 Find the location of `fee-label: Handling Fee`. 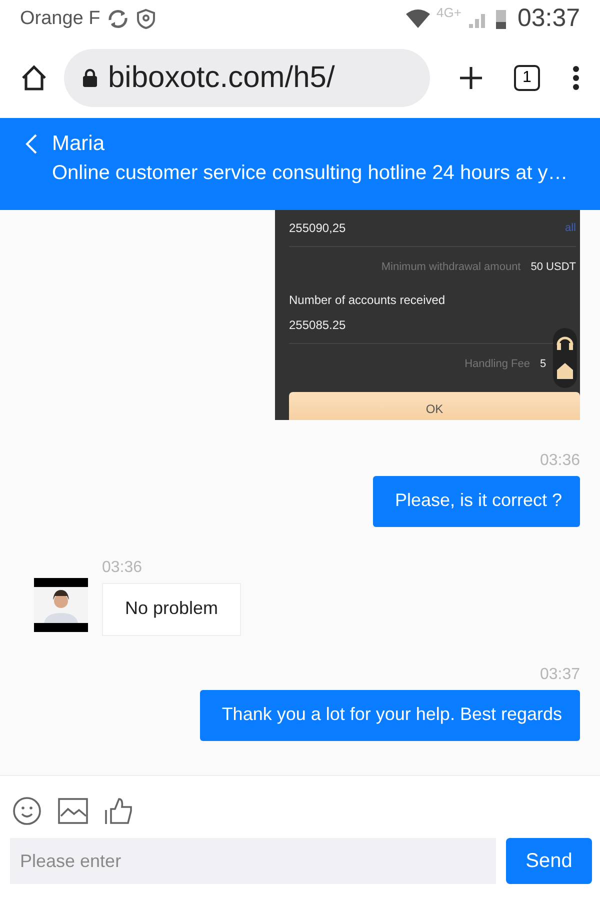

fee-label: Handling Fee is located at coordinates (497, 364).